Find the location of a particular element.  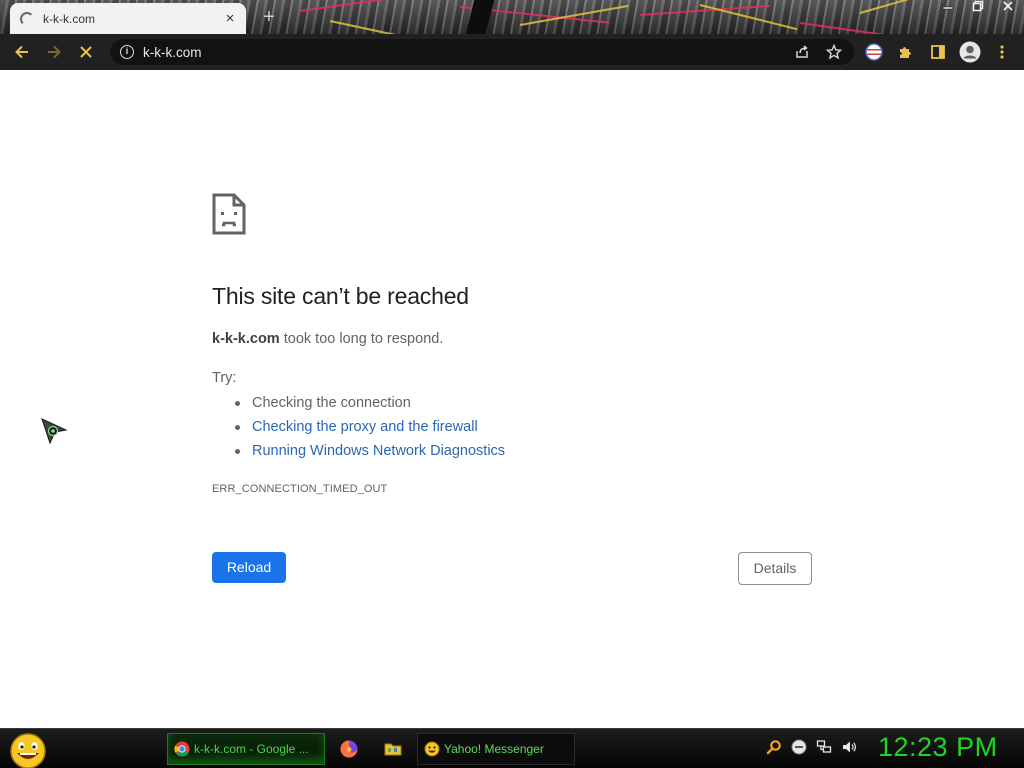

extension-flag-button is located at coordinates (874, 52).